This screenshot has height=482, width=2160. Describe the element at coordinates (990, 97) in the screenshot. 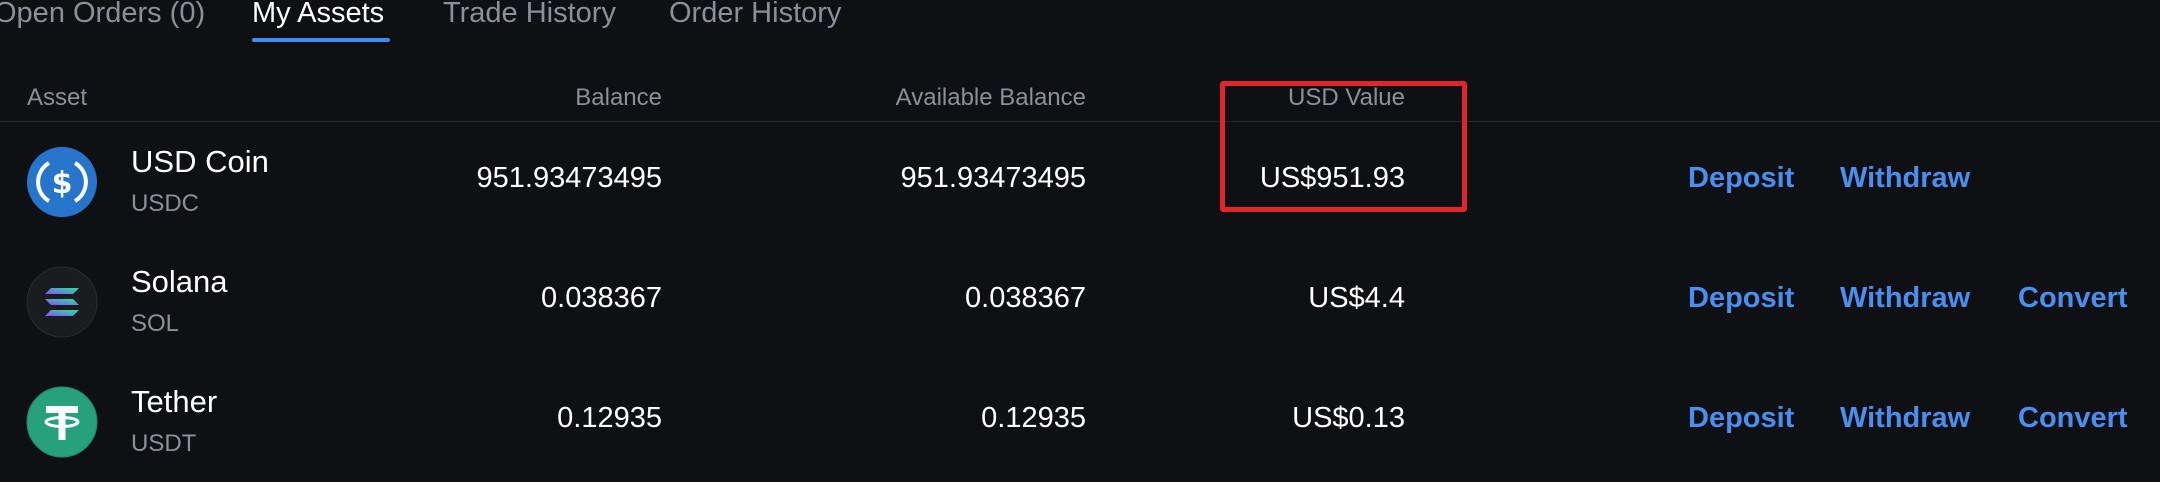

I see `header-available-balance: Available Balance` at that location.